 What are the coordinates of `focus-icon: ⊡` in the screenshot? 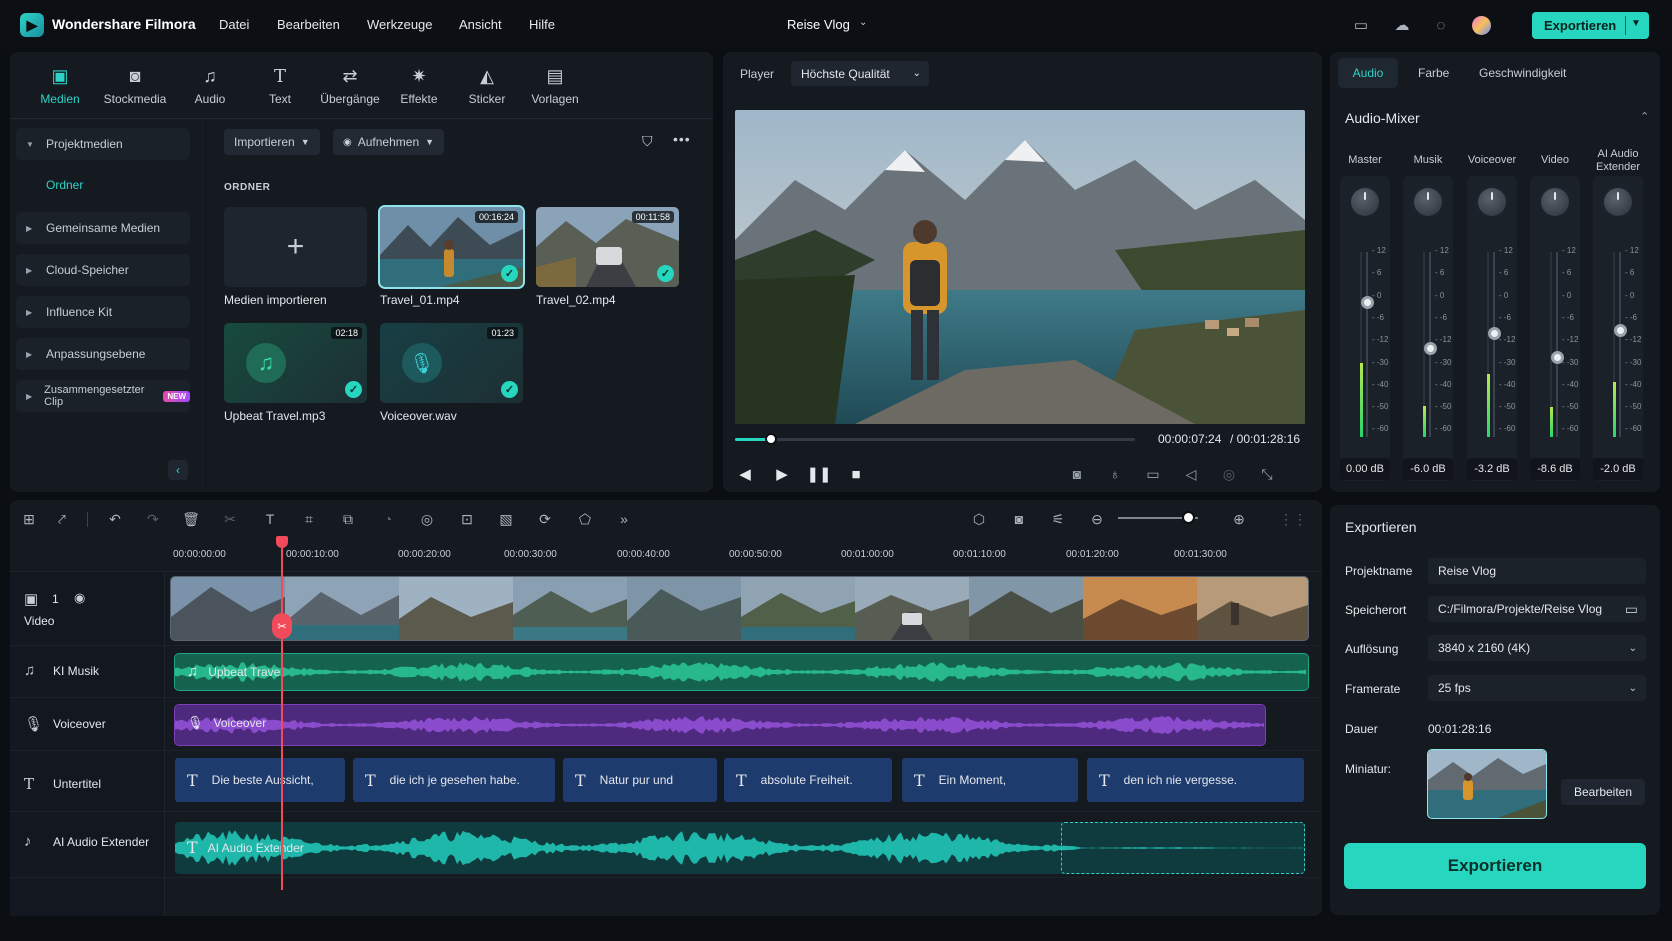 It's located at (467, 519).